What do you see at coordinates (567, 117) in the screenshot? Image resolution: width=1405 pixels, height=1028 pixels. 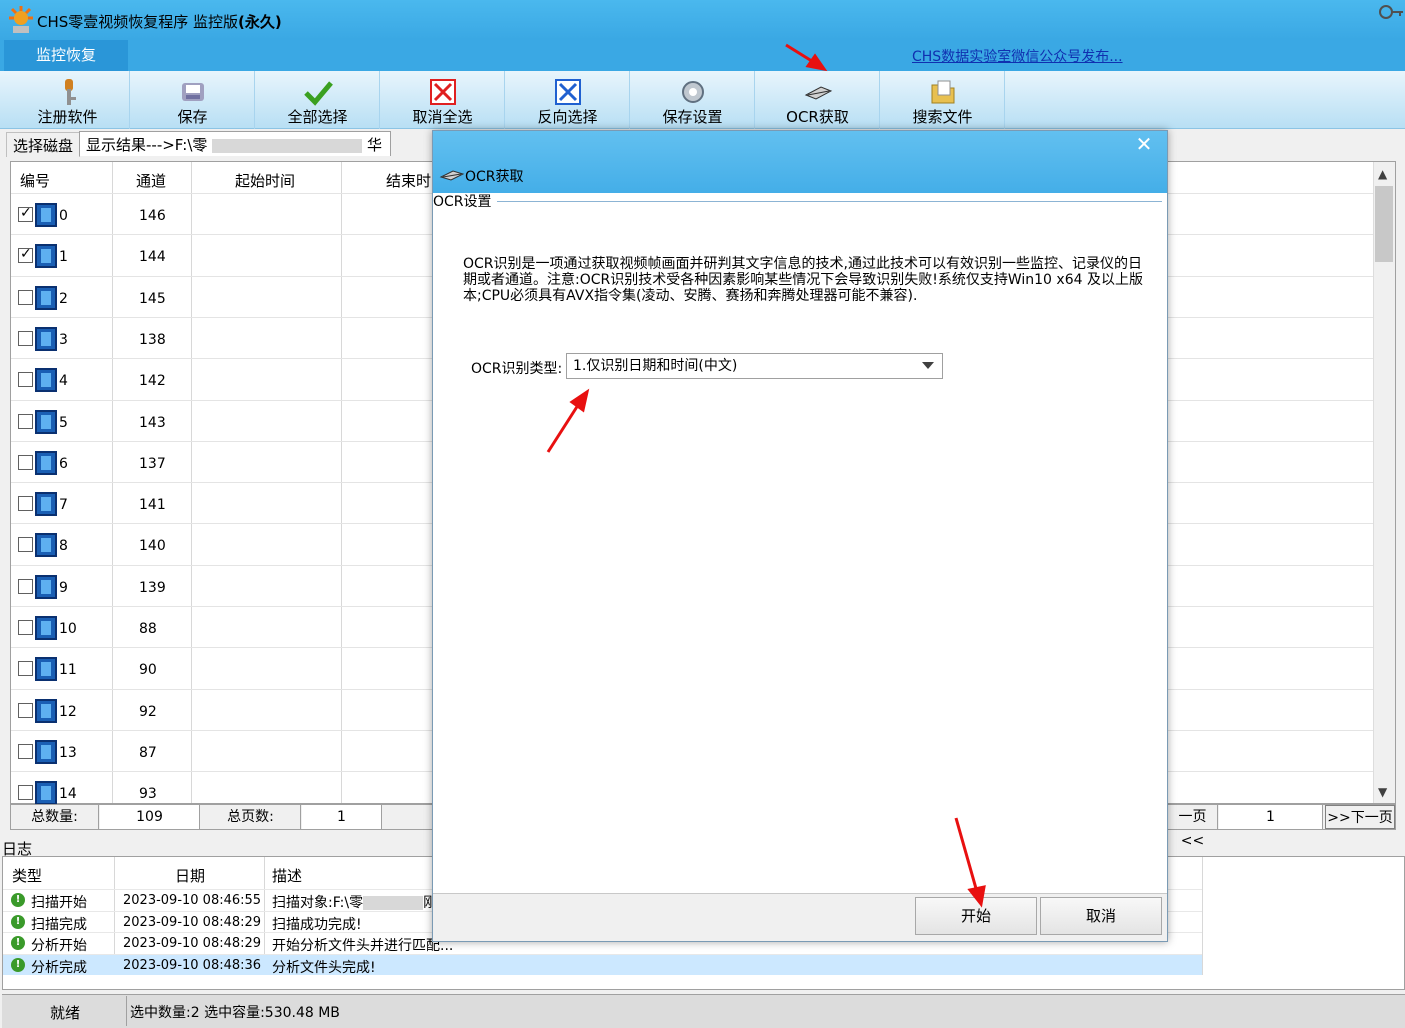 I see `toolbar-button-label: 反向选择` at bounding box center [567, 117].